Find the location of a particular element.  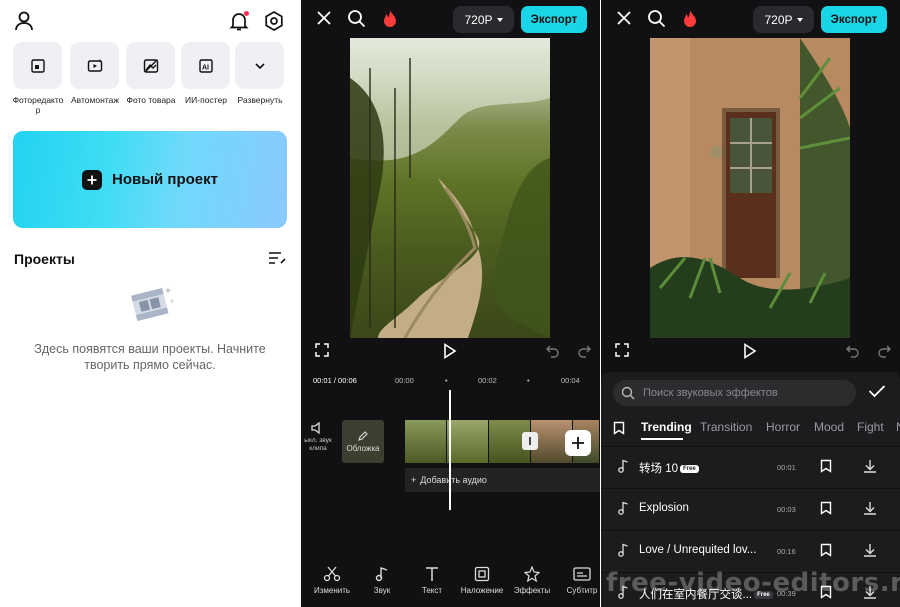

new-project-button: Новый проект is located at coordinates (150, 179).